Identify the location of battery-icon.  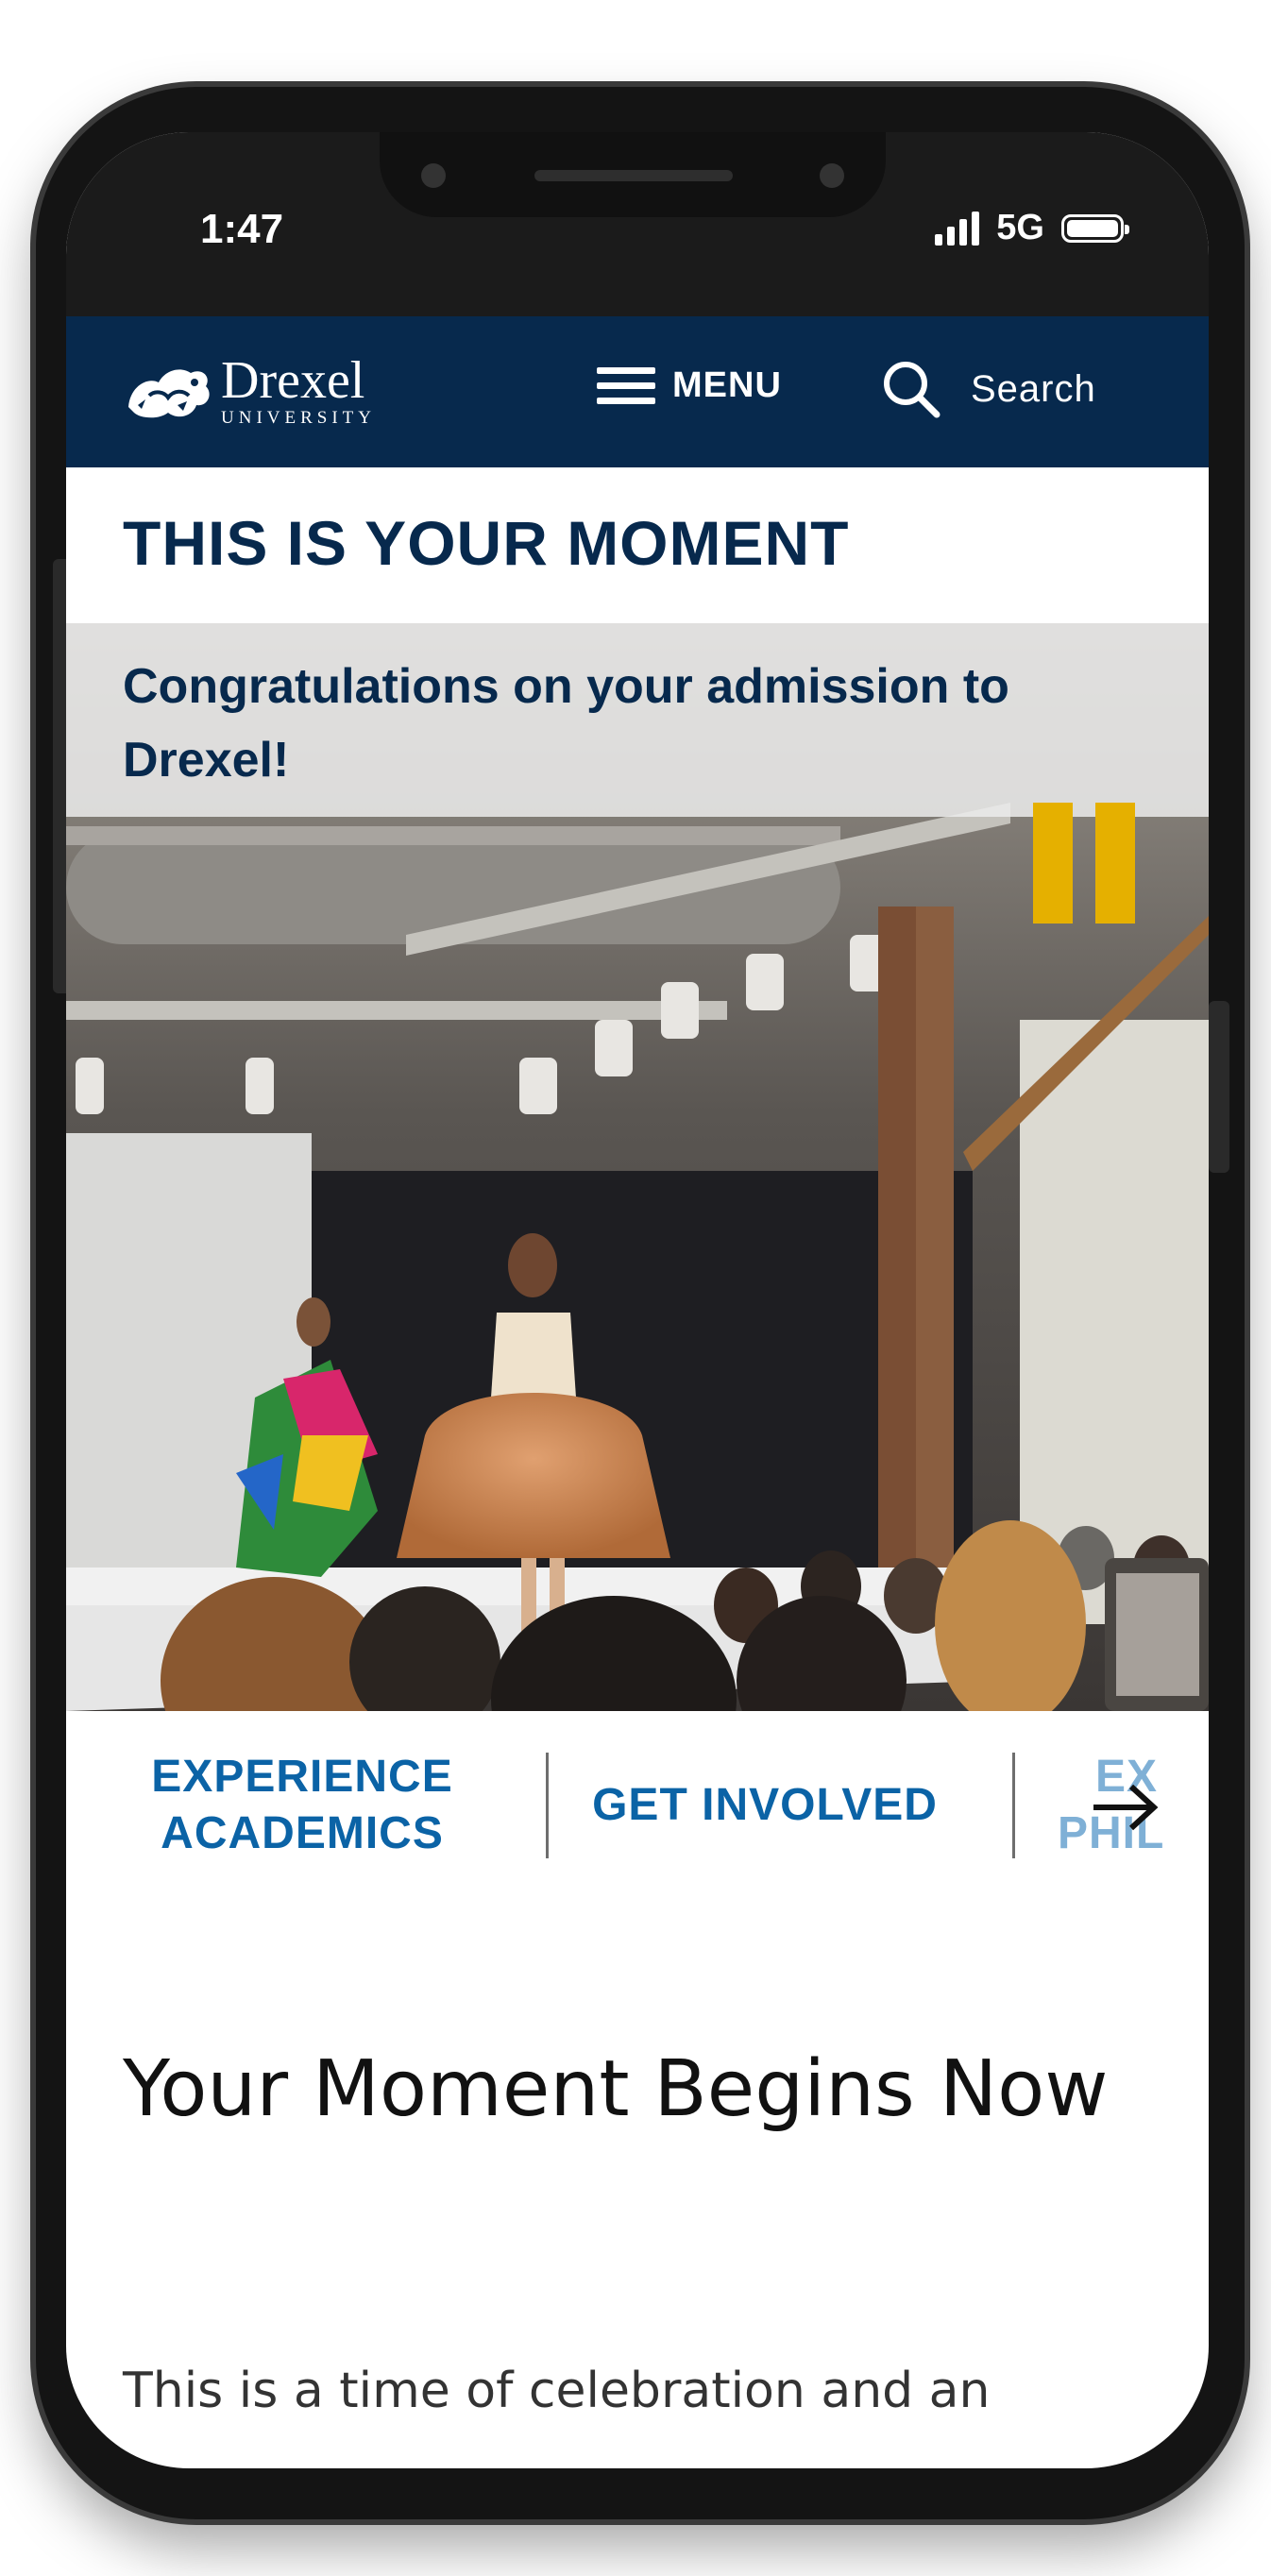
(1095, 228).